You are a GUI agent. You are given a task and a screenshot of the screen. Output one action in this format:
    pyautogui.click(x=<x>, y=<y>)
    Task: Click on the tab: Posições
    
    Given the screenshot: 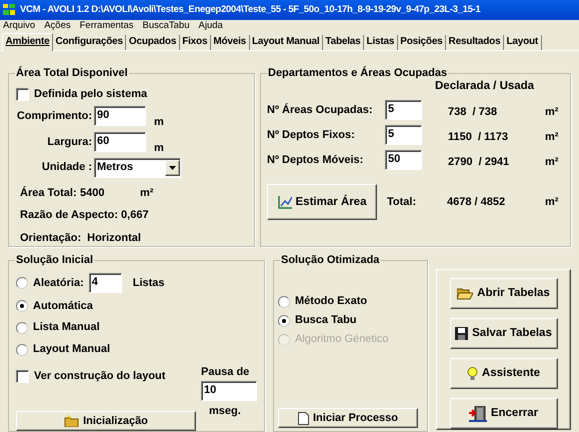 What is the action you would take?
    pyautogui.click(x=422, y=42)
    